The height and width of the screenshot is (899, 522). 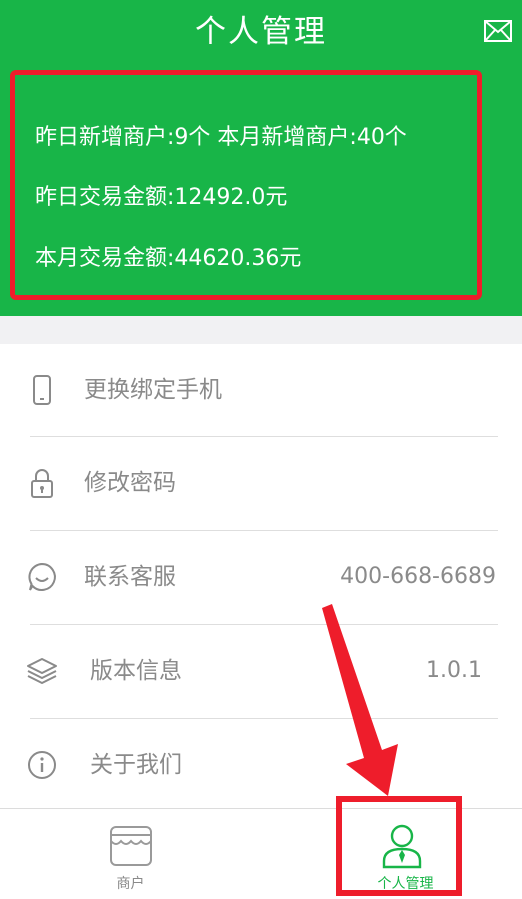 I want to click on mail-icon, so click(x=498, y=31).